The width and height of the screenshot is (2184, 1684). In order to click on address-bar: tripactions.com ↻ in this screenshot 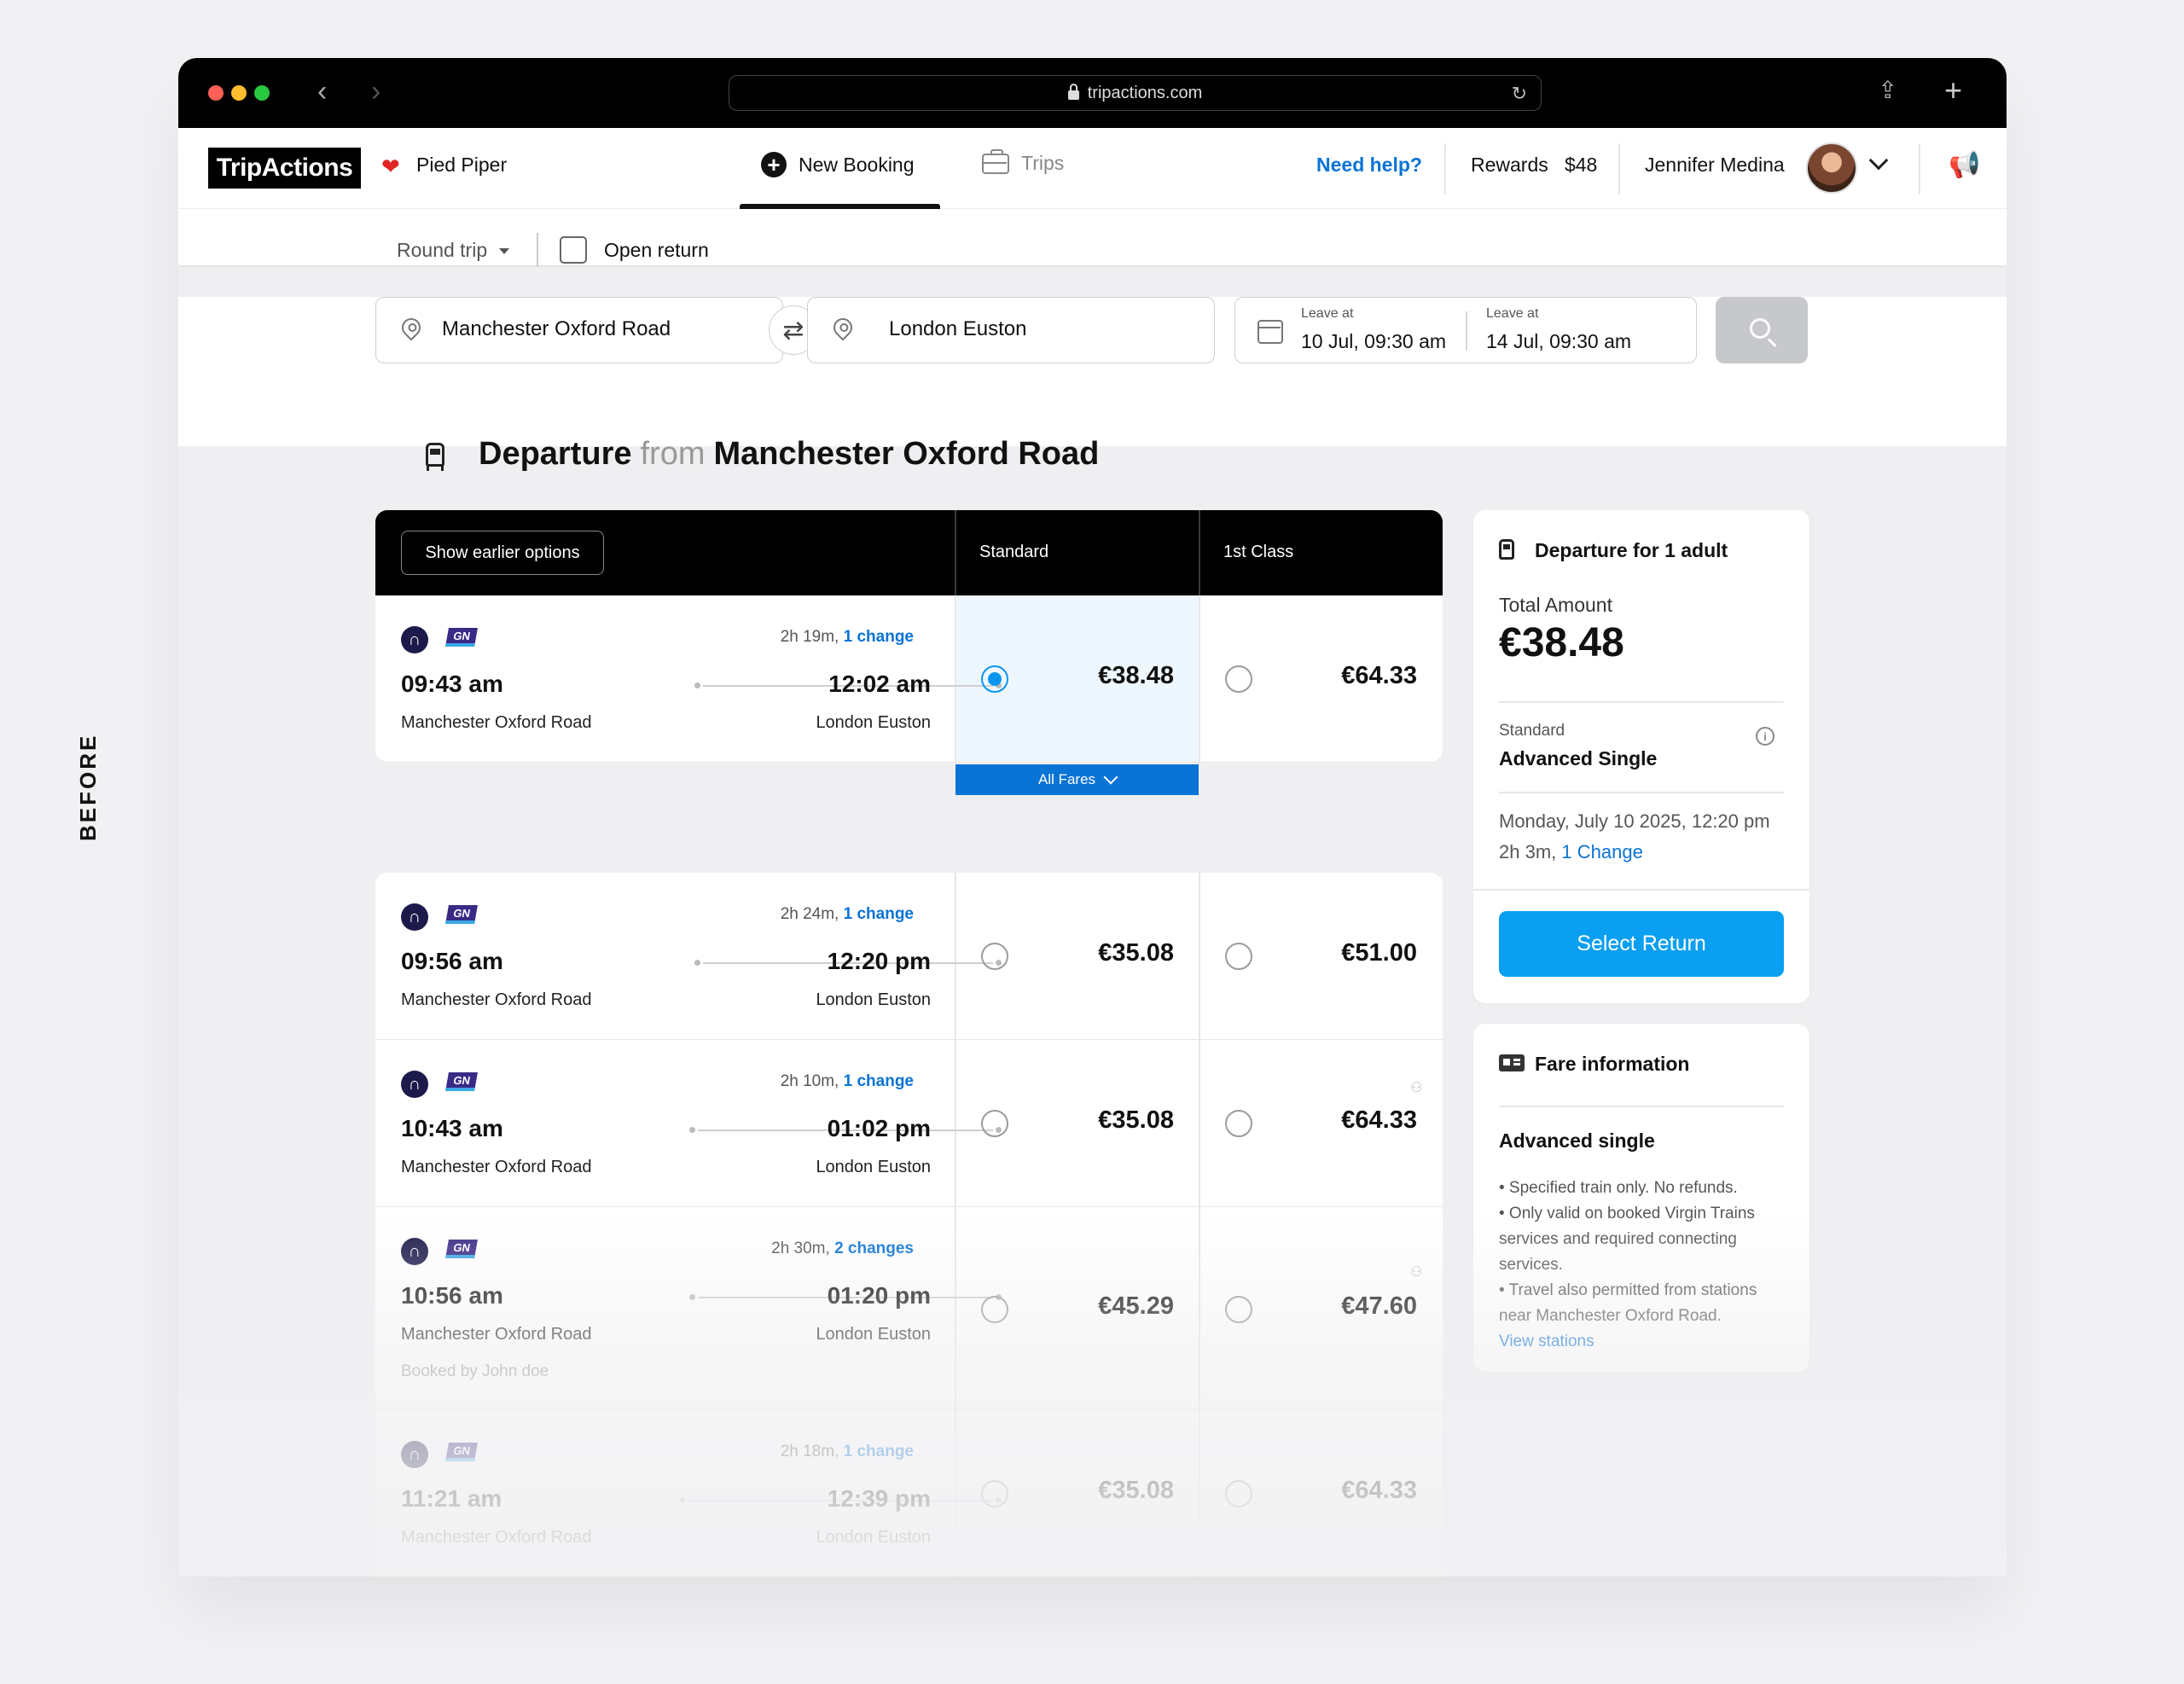, I will do `click(1136, 93)`.